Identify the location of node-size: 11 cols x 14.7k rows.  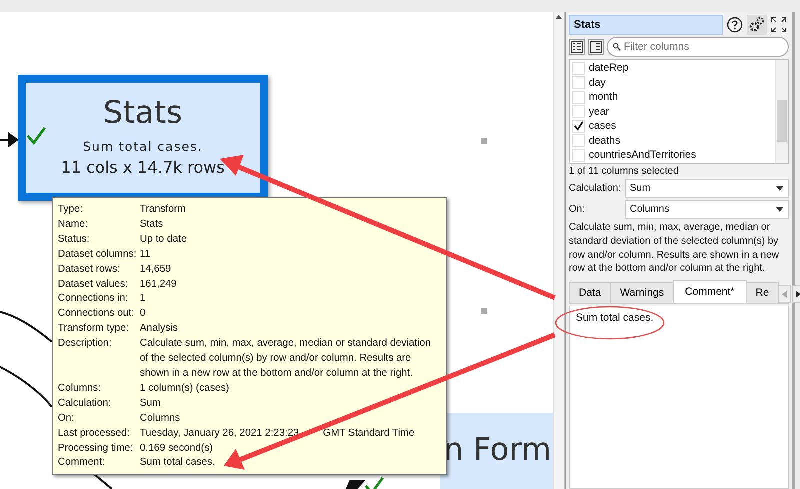
(143, 167).